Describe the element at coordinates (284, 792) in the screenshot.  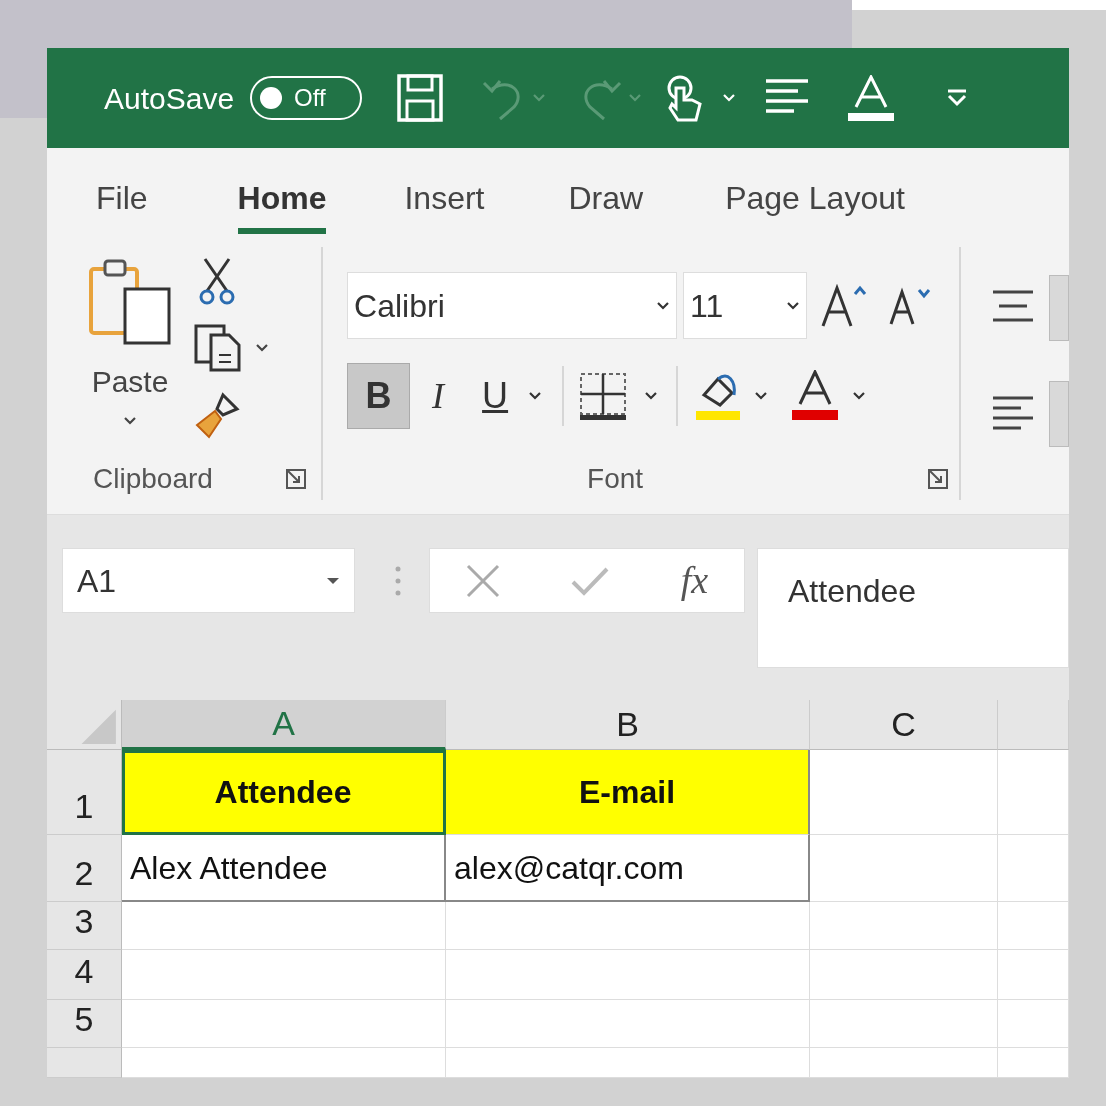
I see `table-cell: Attendee` at that location.